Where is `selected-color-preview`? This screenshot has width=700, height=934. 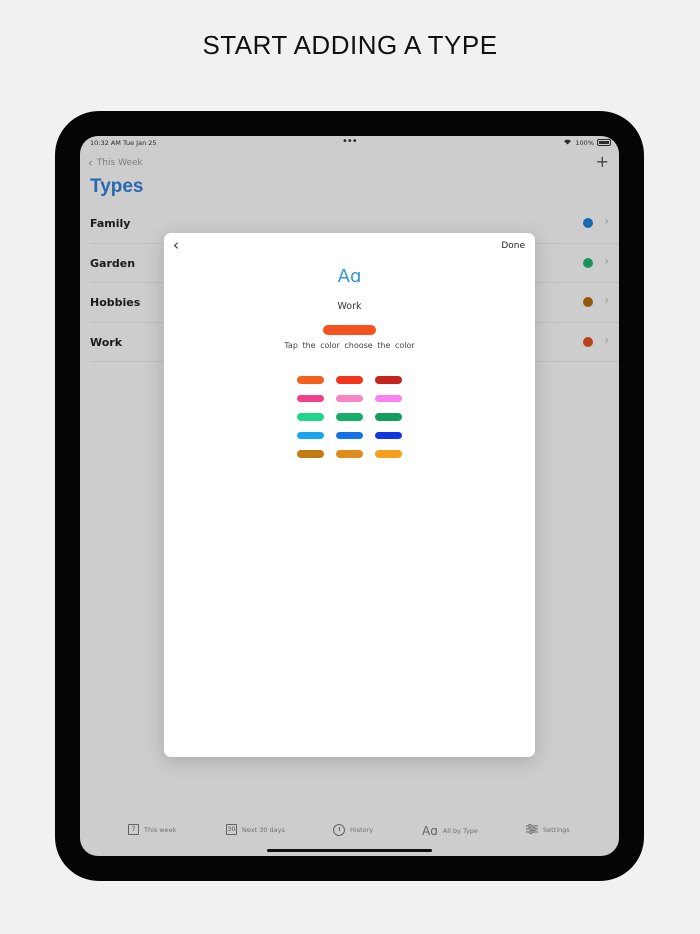
selected-color-preview is located at coordinates (349, 330).